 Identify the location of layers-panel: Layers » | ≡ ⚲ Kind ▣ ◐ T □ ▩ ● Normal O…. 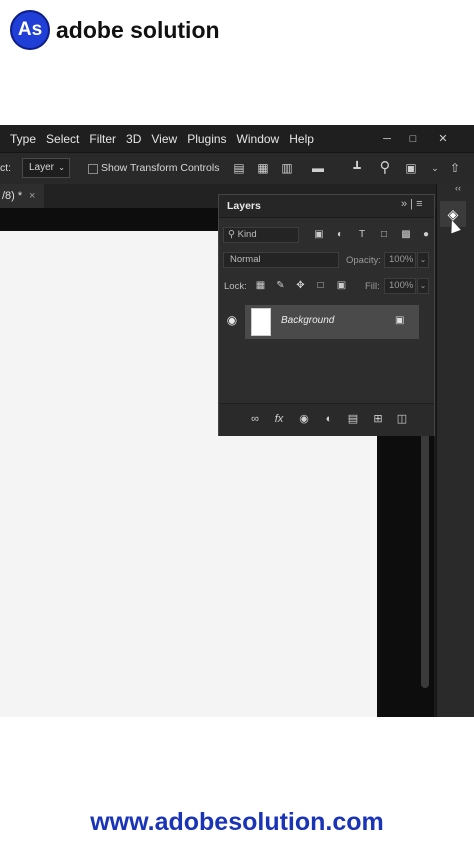
(326, 315).